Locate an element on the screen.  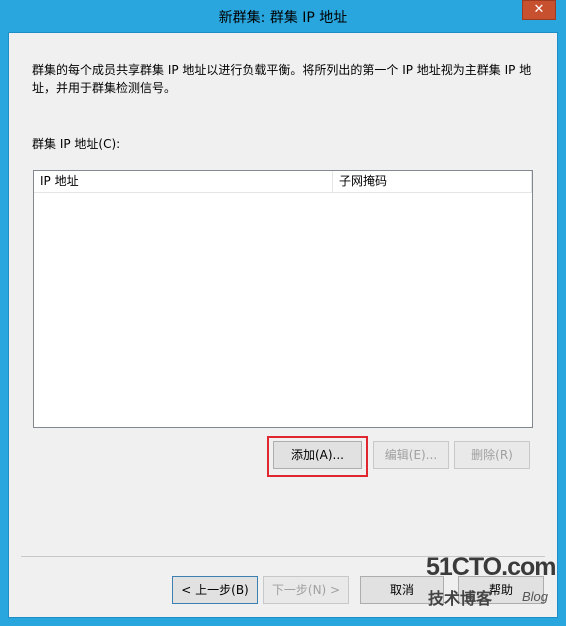
back-button: < 上一步(B) is located at coordinates (215, 590).